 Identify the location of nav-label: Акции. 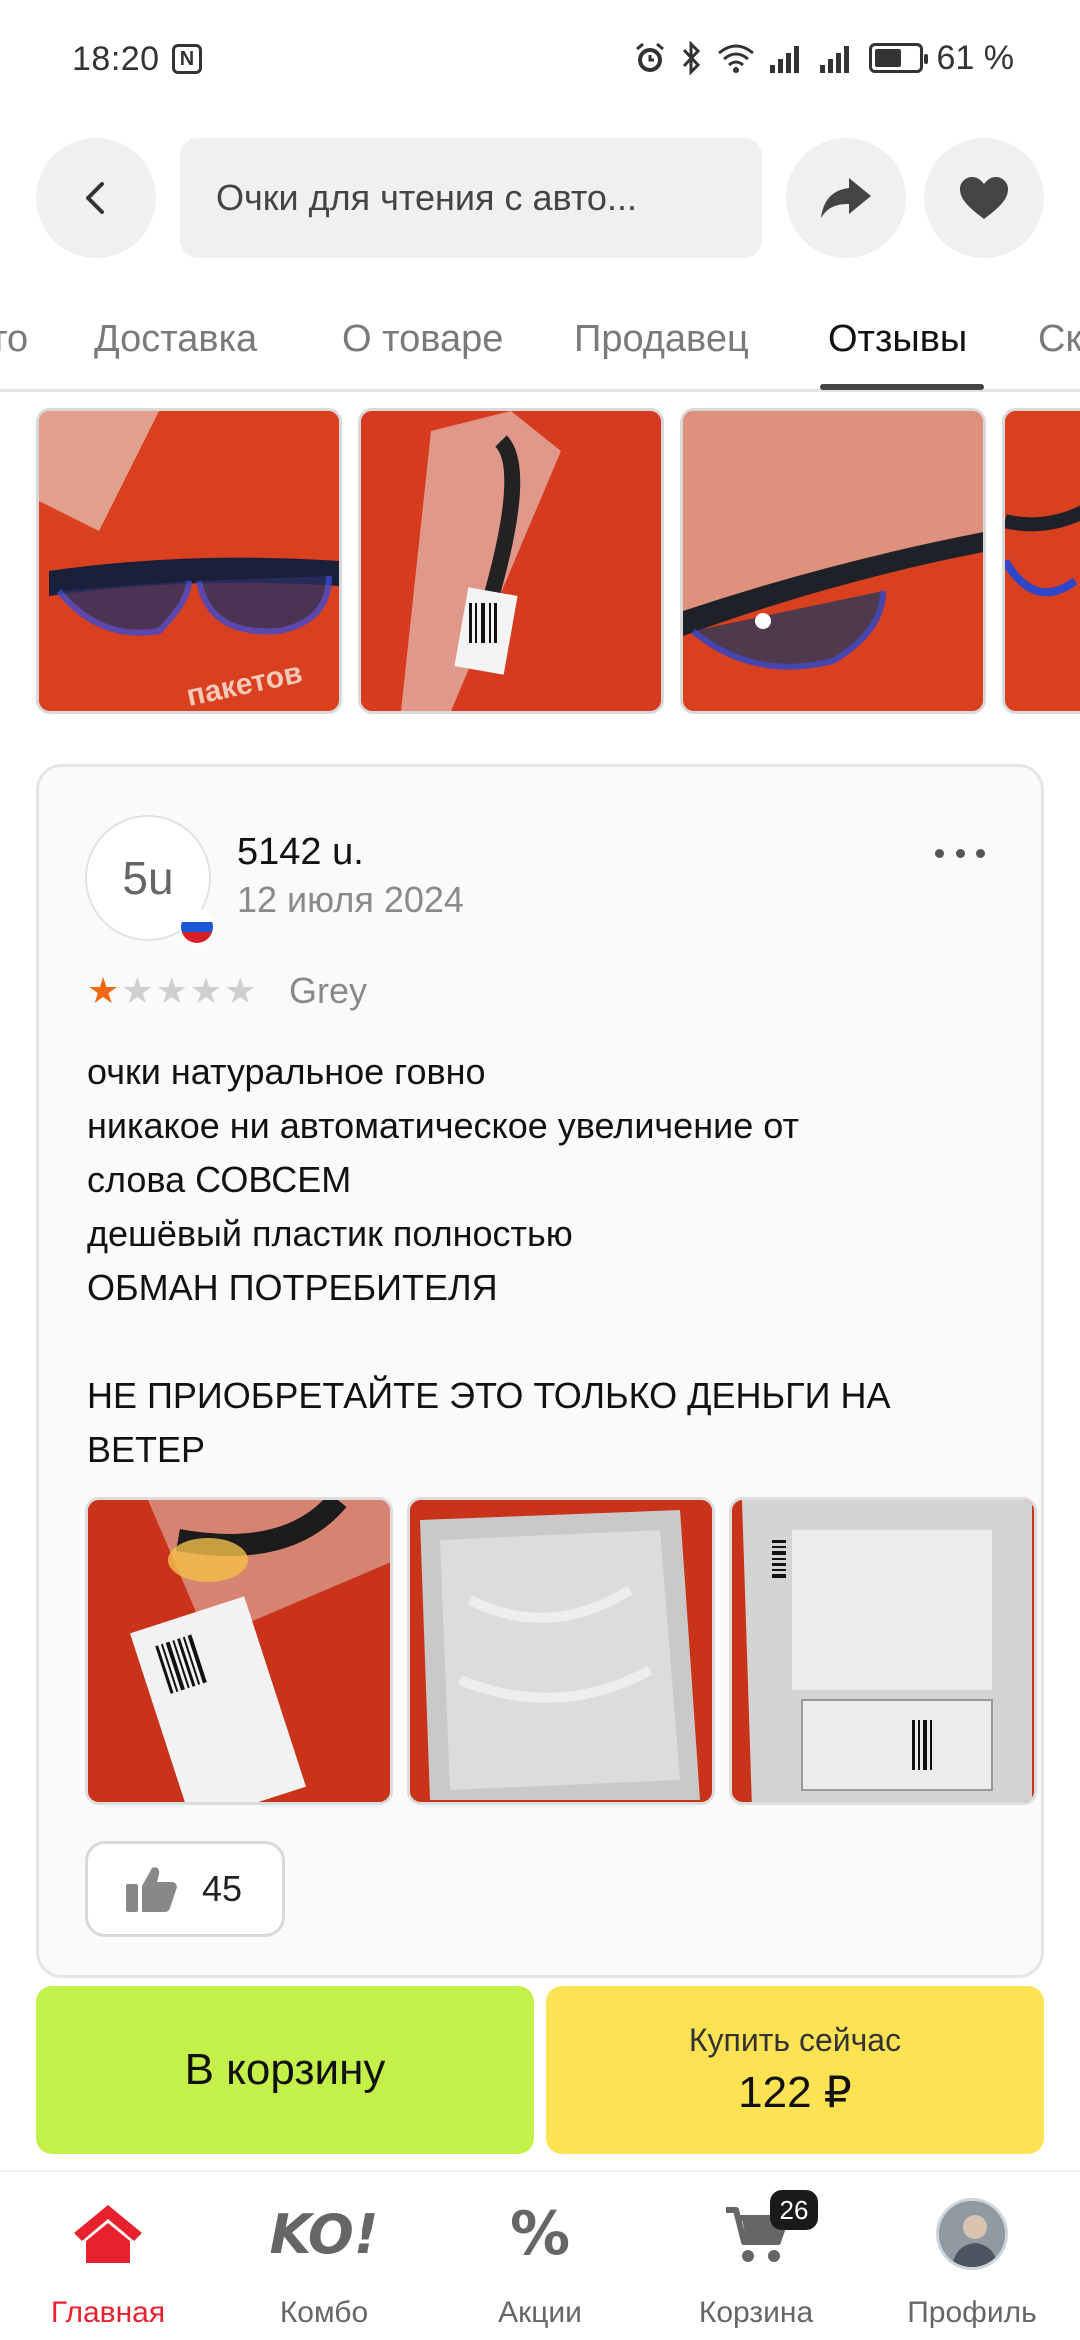
(540, 2312).